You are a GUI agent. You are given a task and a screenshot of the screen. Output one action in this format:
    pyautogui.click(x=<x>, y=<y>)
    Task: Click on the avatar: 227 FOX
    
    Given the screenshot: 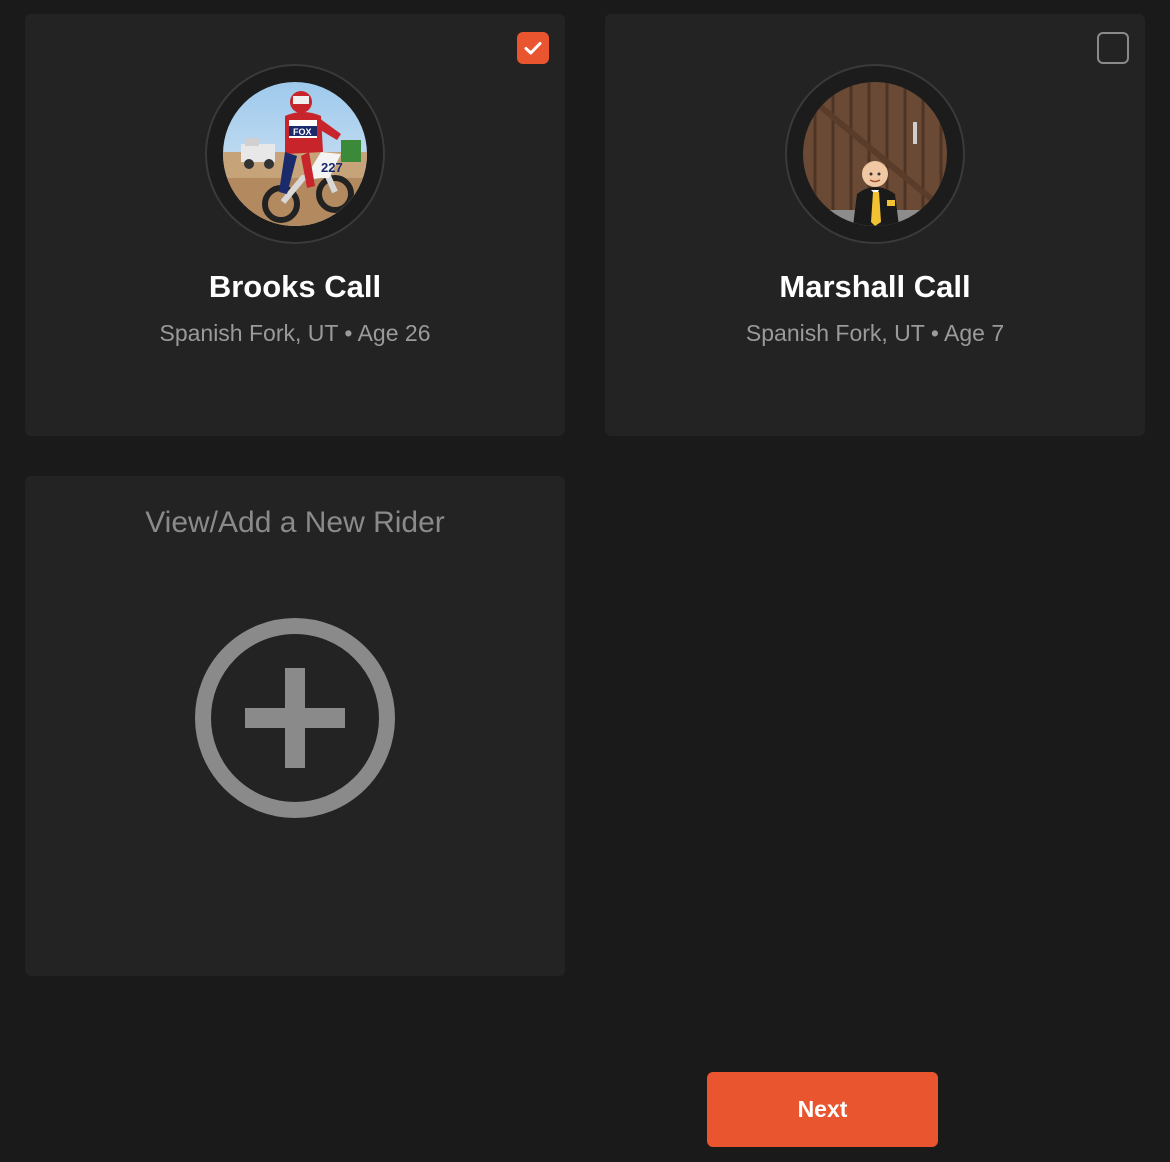 What is the action you would take?
    pyautogui.click(x=295, y=154)
    